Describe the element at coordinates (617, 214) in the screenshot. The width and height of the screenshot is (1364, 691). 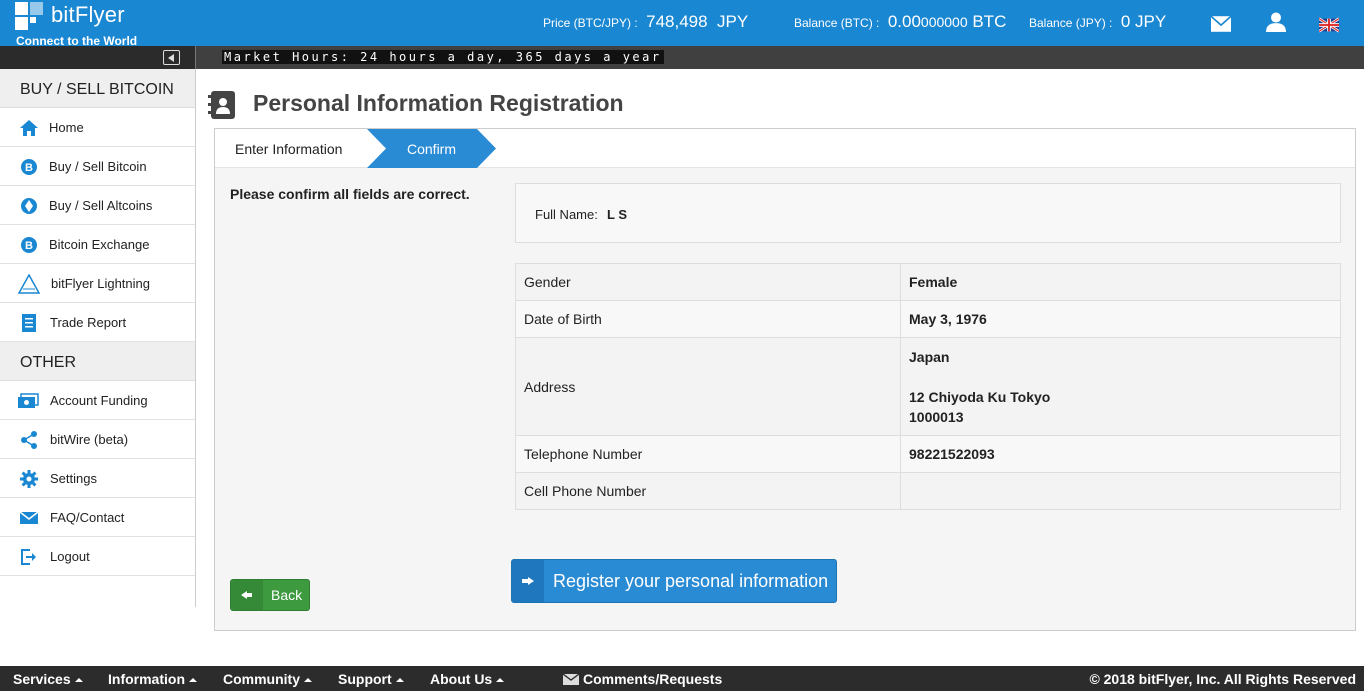
I see `full-name-value: L S` at that location.